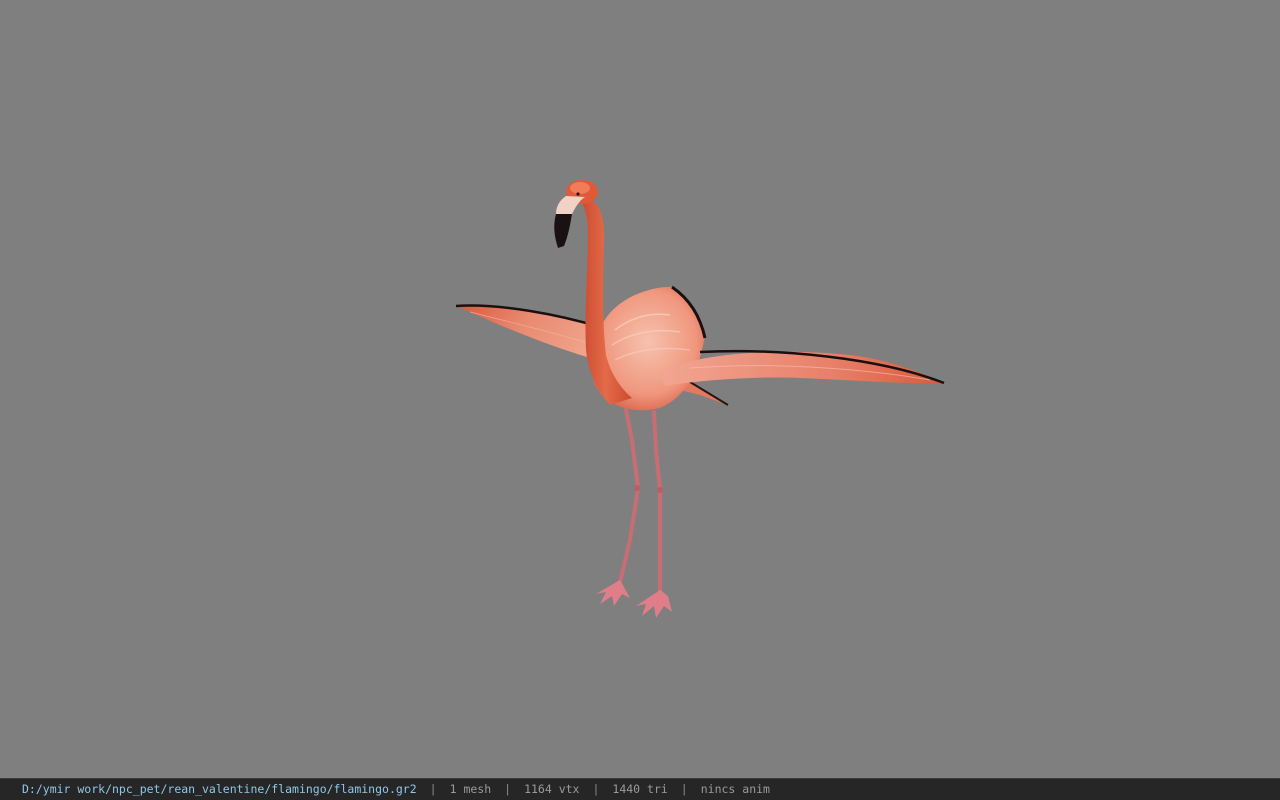 Image resolution: width=1280 pixels, height=800 pixels. I want to click on mesh-count-label: 1 mesh, so click(470, 789).